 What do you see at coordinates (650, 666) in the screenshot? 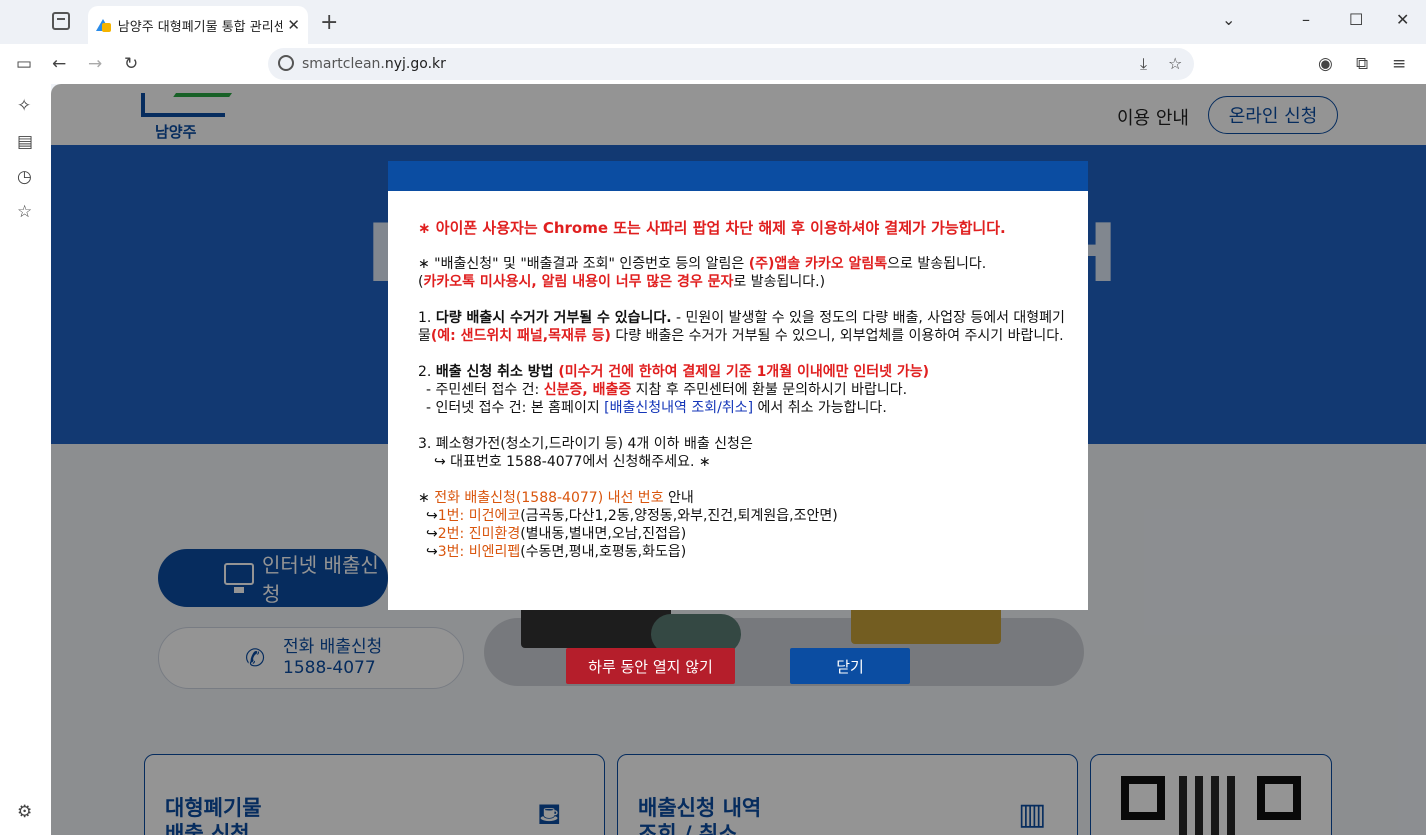
I see `dont-show-today-button: 하루 동안 열지 않기` at bounding box center [650, 666].